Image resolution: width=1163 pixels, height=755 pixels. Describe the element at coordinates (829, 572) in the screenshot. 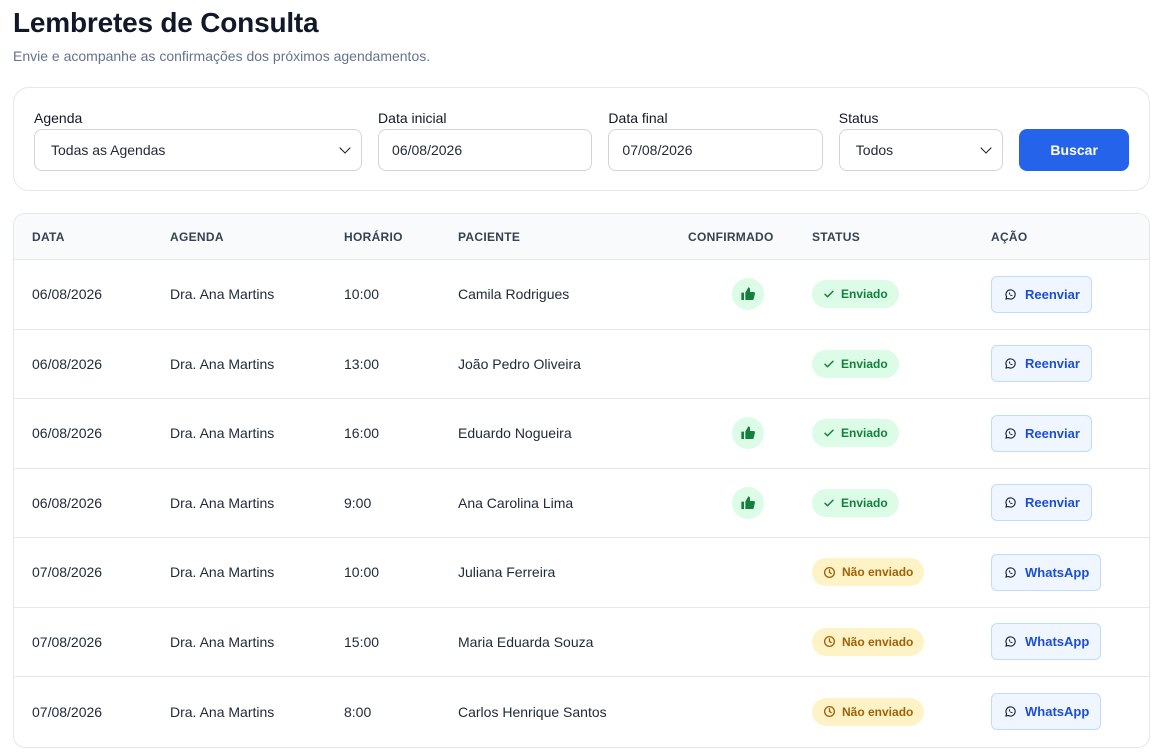

I see `clock-icon` at that location.